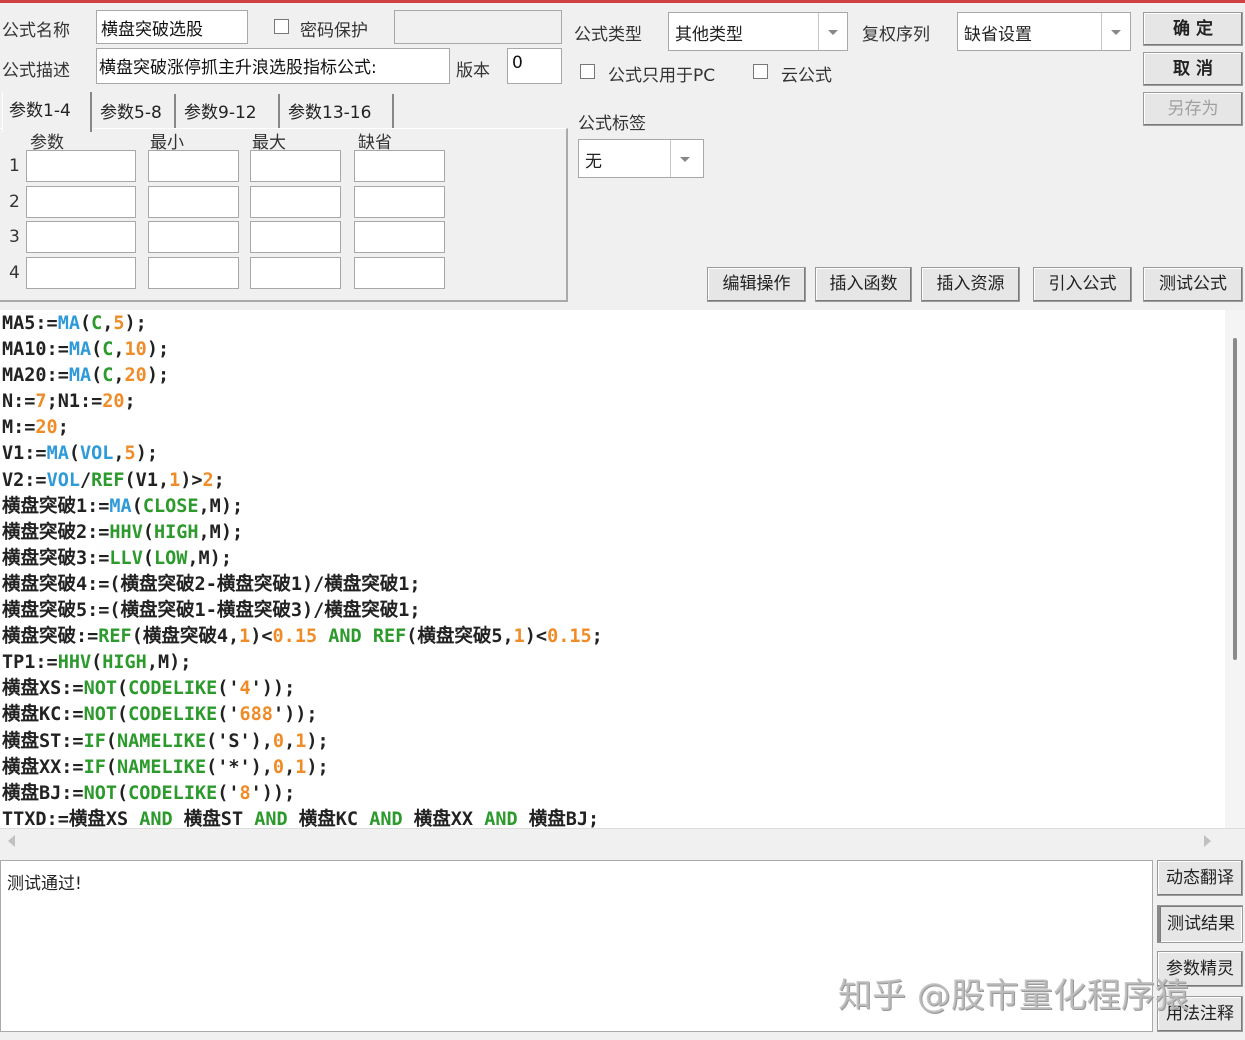  What do you see at coordinates (281, 26) in the screenshot?
I see `password-protect-checkbox` at bounding box center [281, 26].